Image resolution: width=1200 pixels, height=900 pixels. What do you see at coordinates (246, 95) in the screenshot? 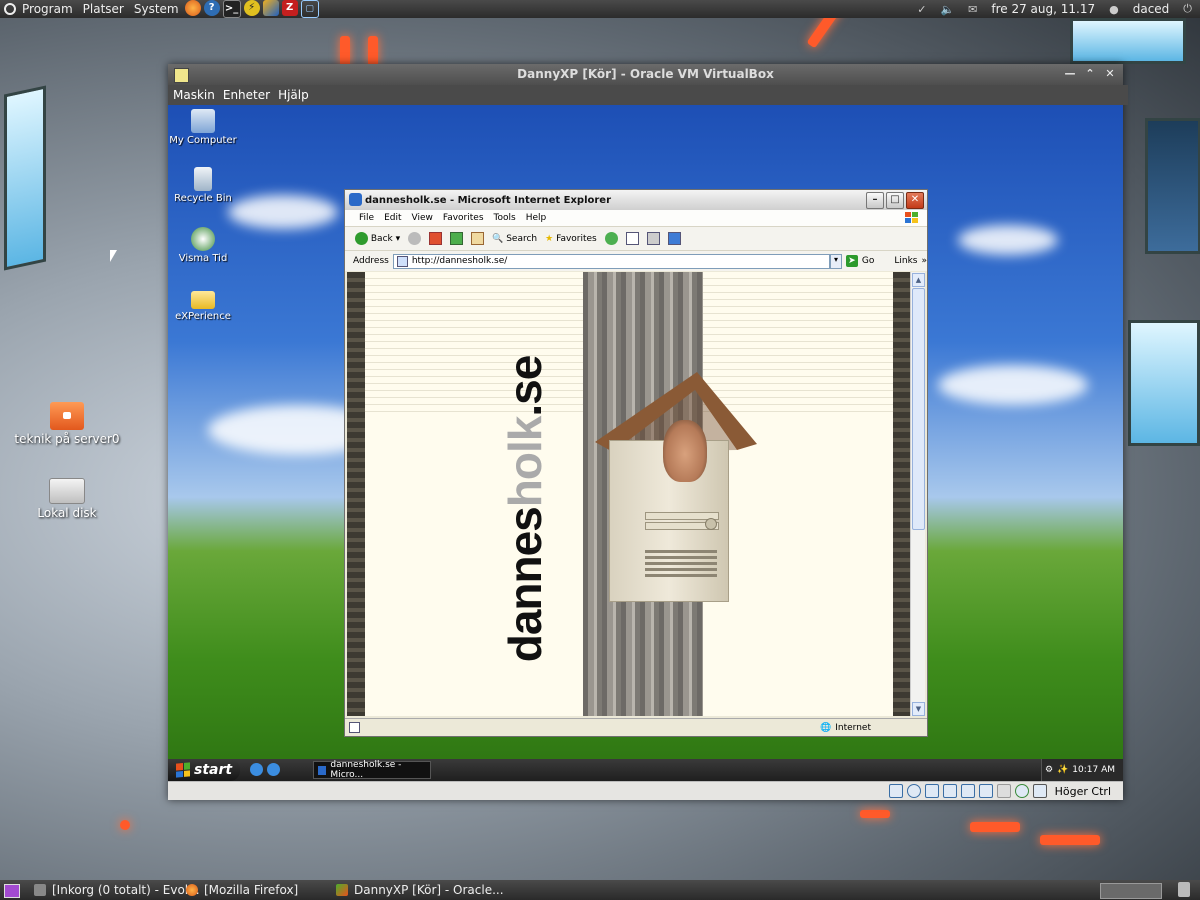
I see `menu-enheter: Enheter` at bounding box center [246, 95].